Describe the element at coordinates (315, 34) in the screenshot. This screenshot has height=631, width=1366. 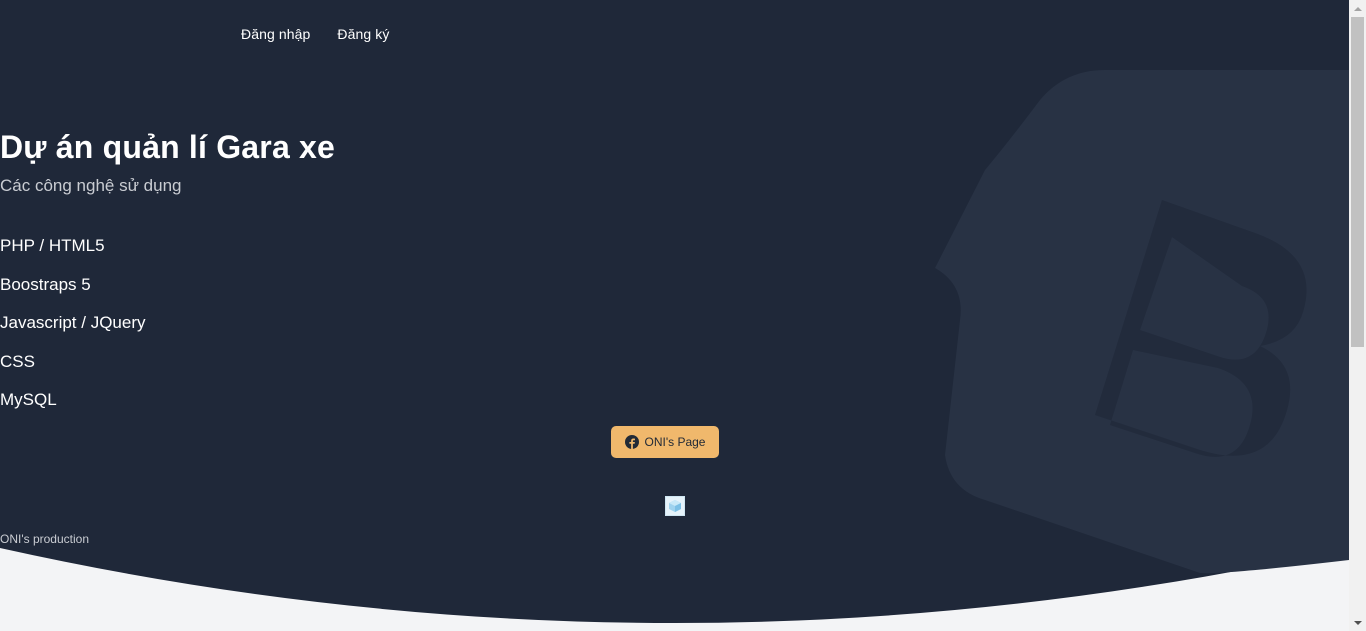
I see `top-nav: Đăng nhập Đăng ký` at that location.